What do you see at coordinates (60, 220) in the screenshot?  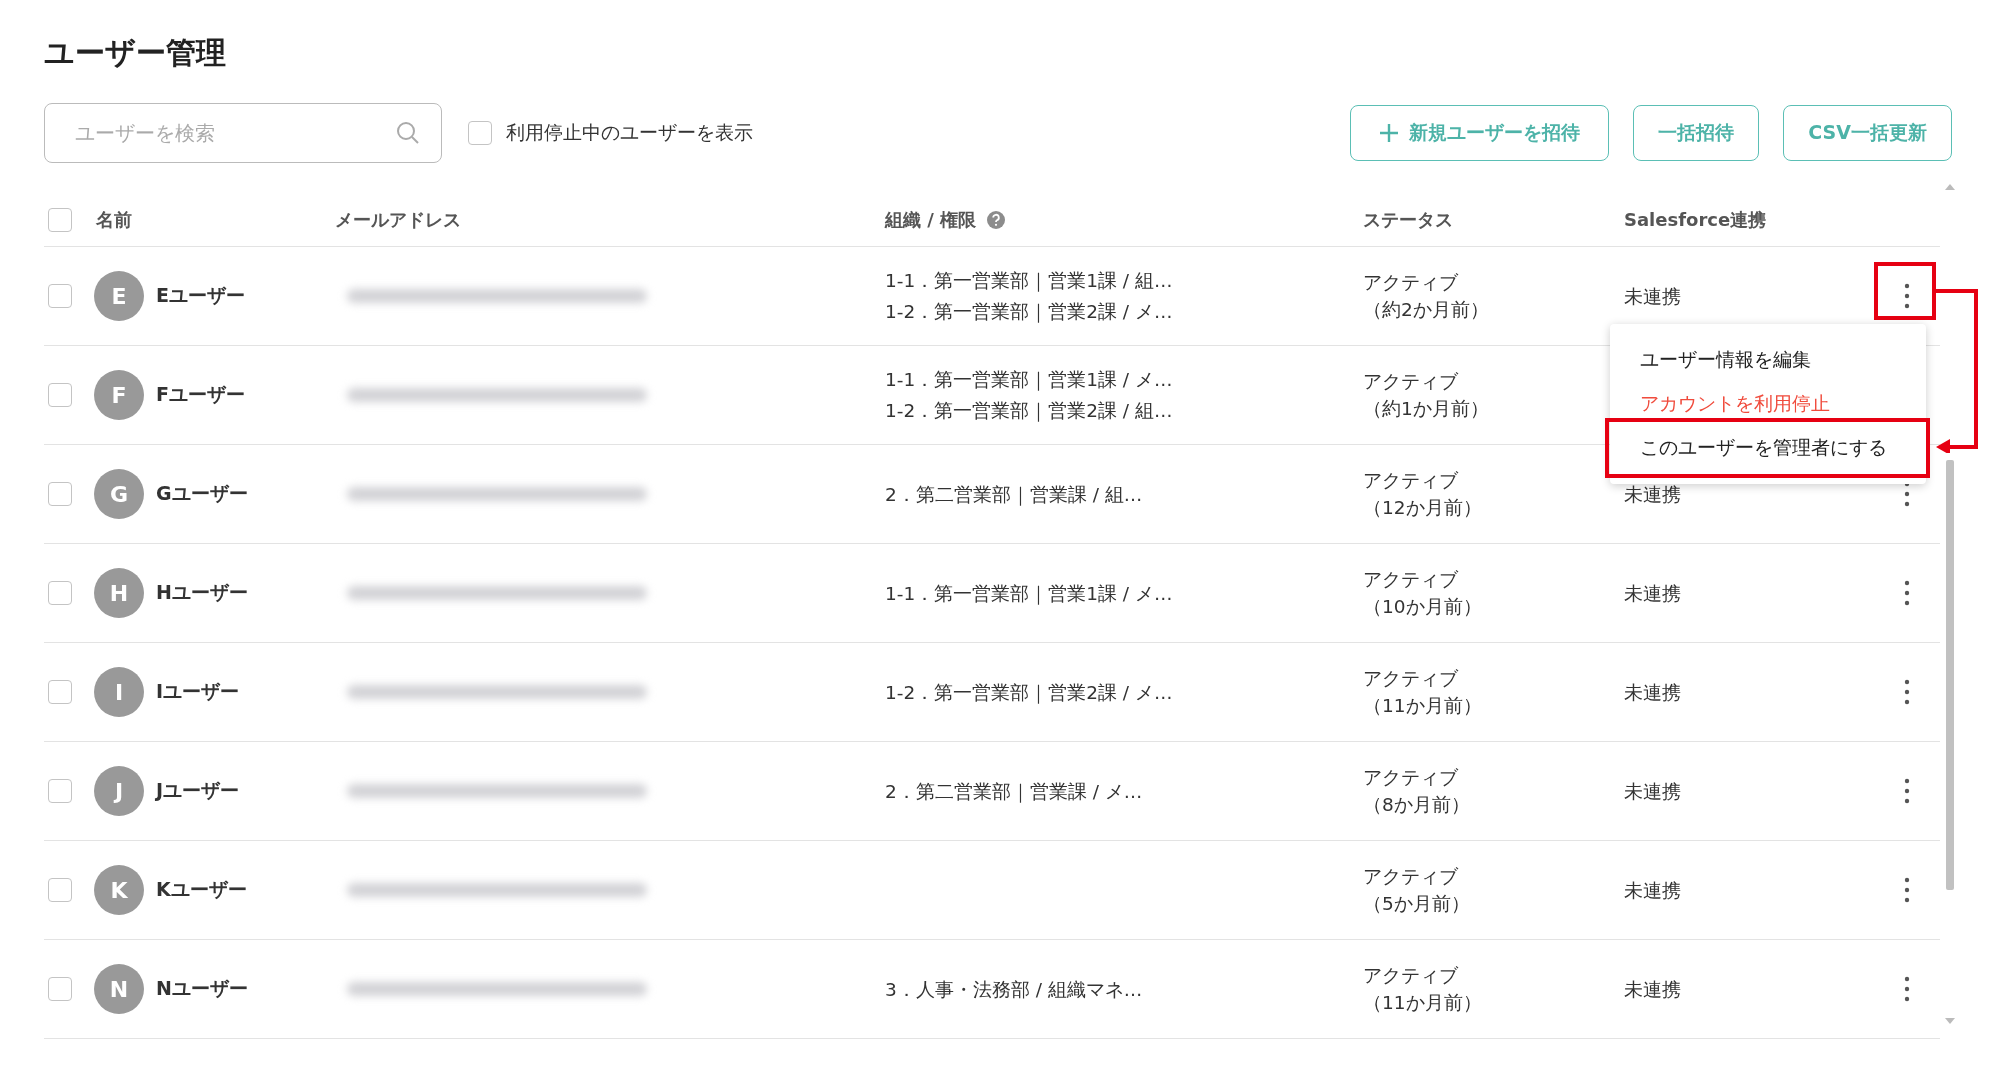 I see `select-all-checkbox` at bounding box center [60, 220].